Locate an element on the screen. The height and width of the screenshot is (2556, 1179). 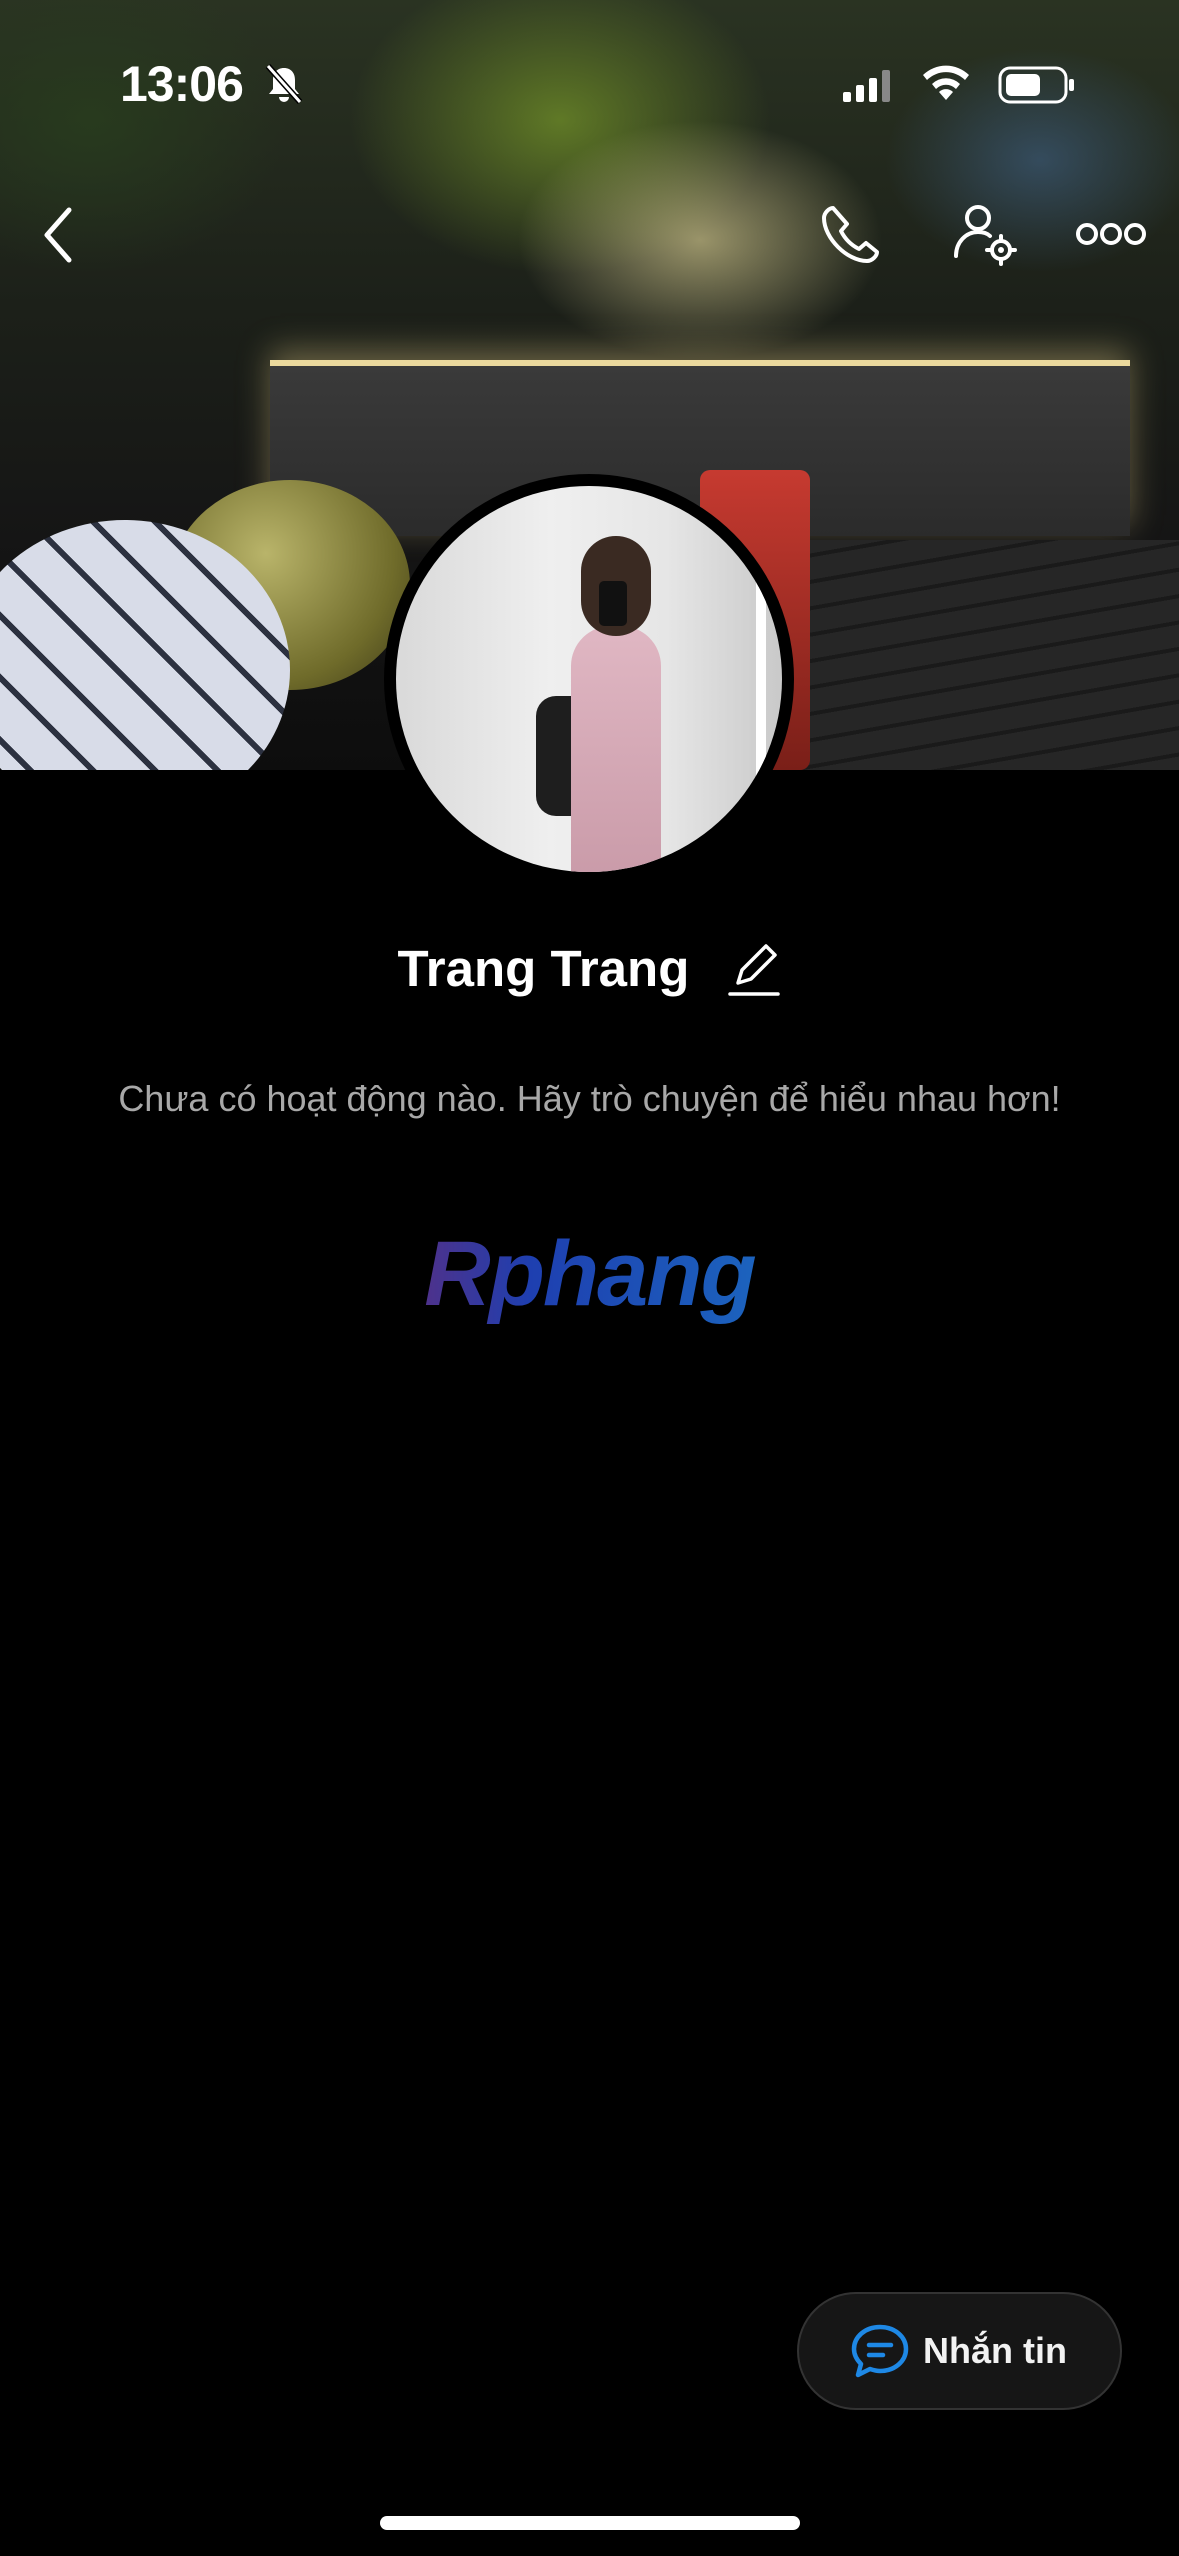
wifi-icon is located at coordinates (946, 82).